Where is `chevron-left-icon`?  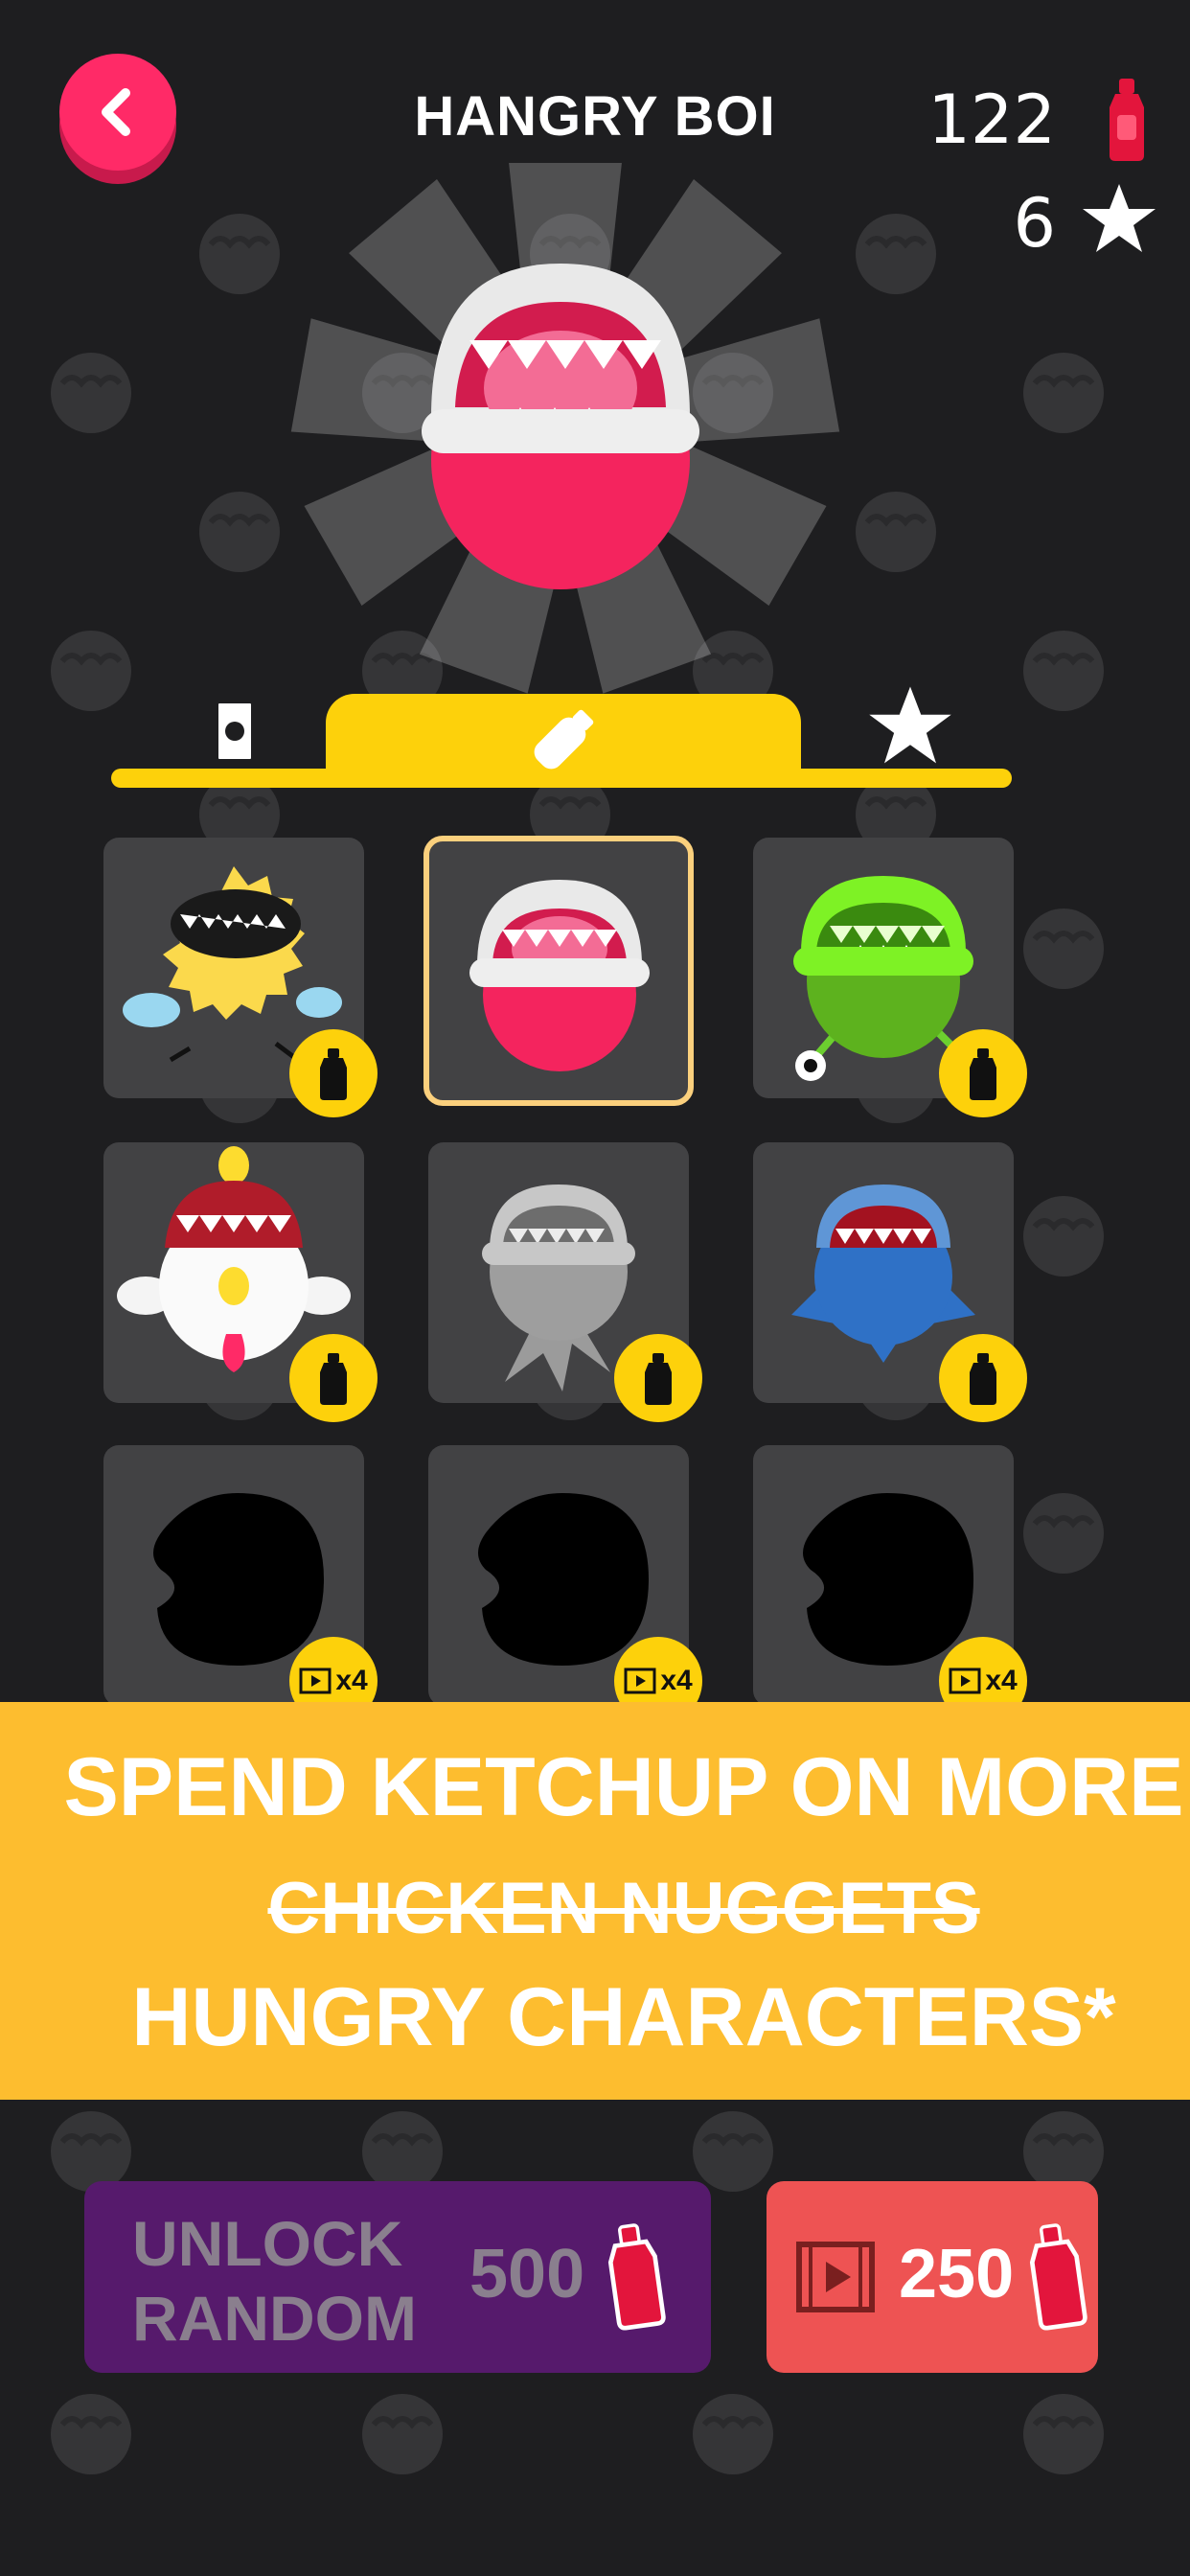
chevron-left-icon is located at coordinates (116, 112).